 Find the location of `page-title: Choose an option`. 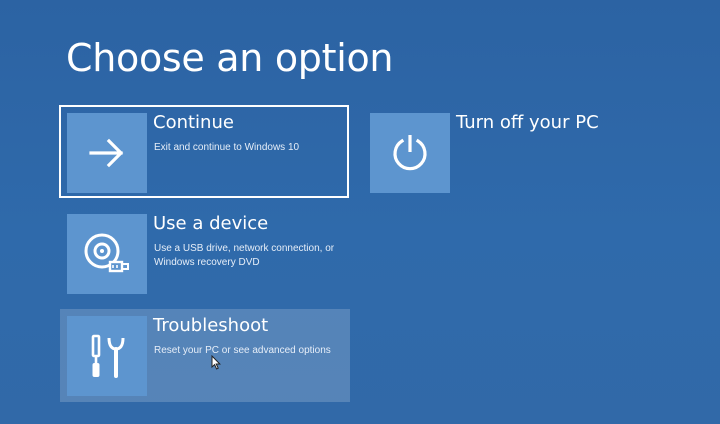

page-title: Choose an option is located at coordinates (230, 58).